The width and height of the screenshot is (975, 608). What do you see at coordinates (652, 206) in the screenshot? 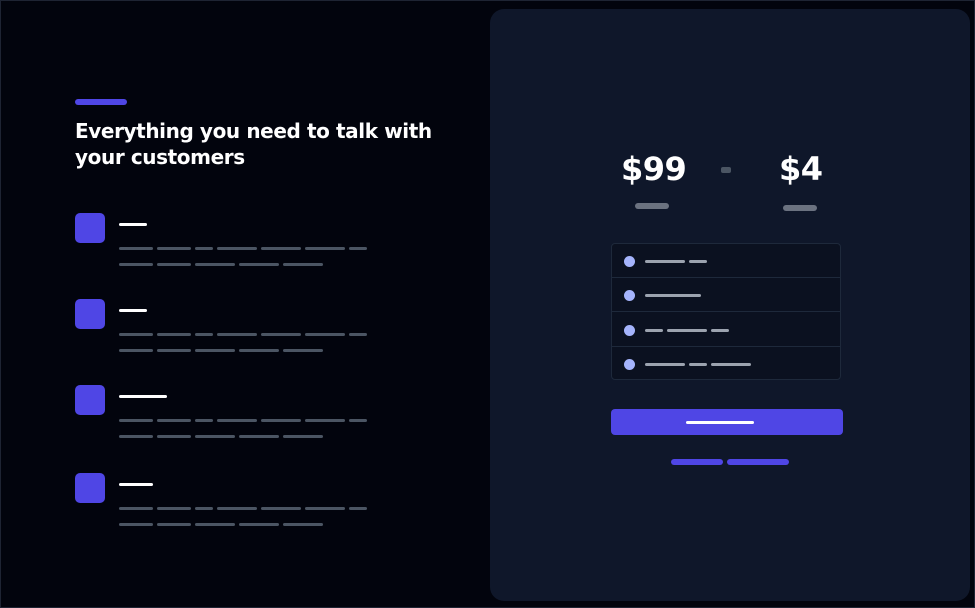
I see `old-price-caption-placeholder` at bounding box center [652, 206].